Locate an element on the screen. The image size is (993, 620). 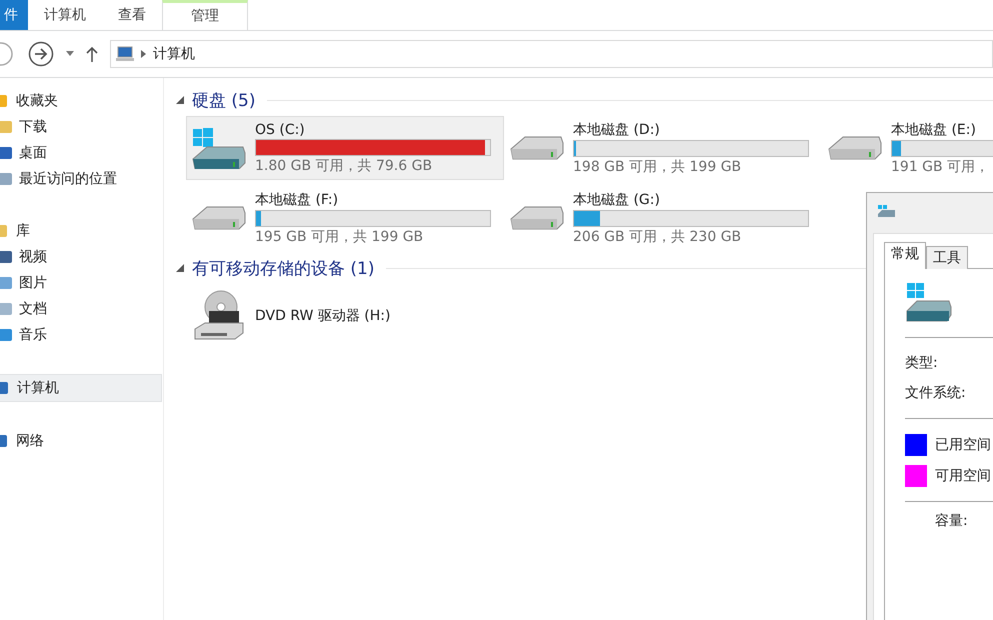
drive-name: OS (C:) is located at coordinates (280, 130).